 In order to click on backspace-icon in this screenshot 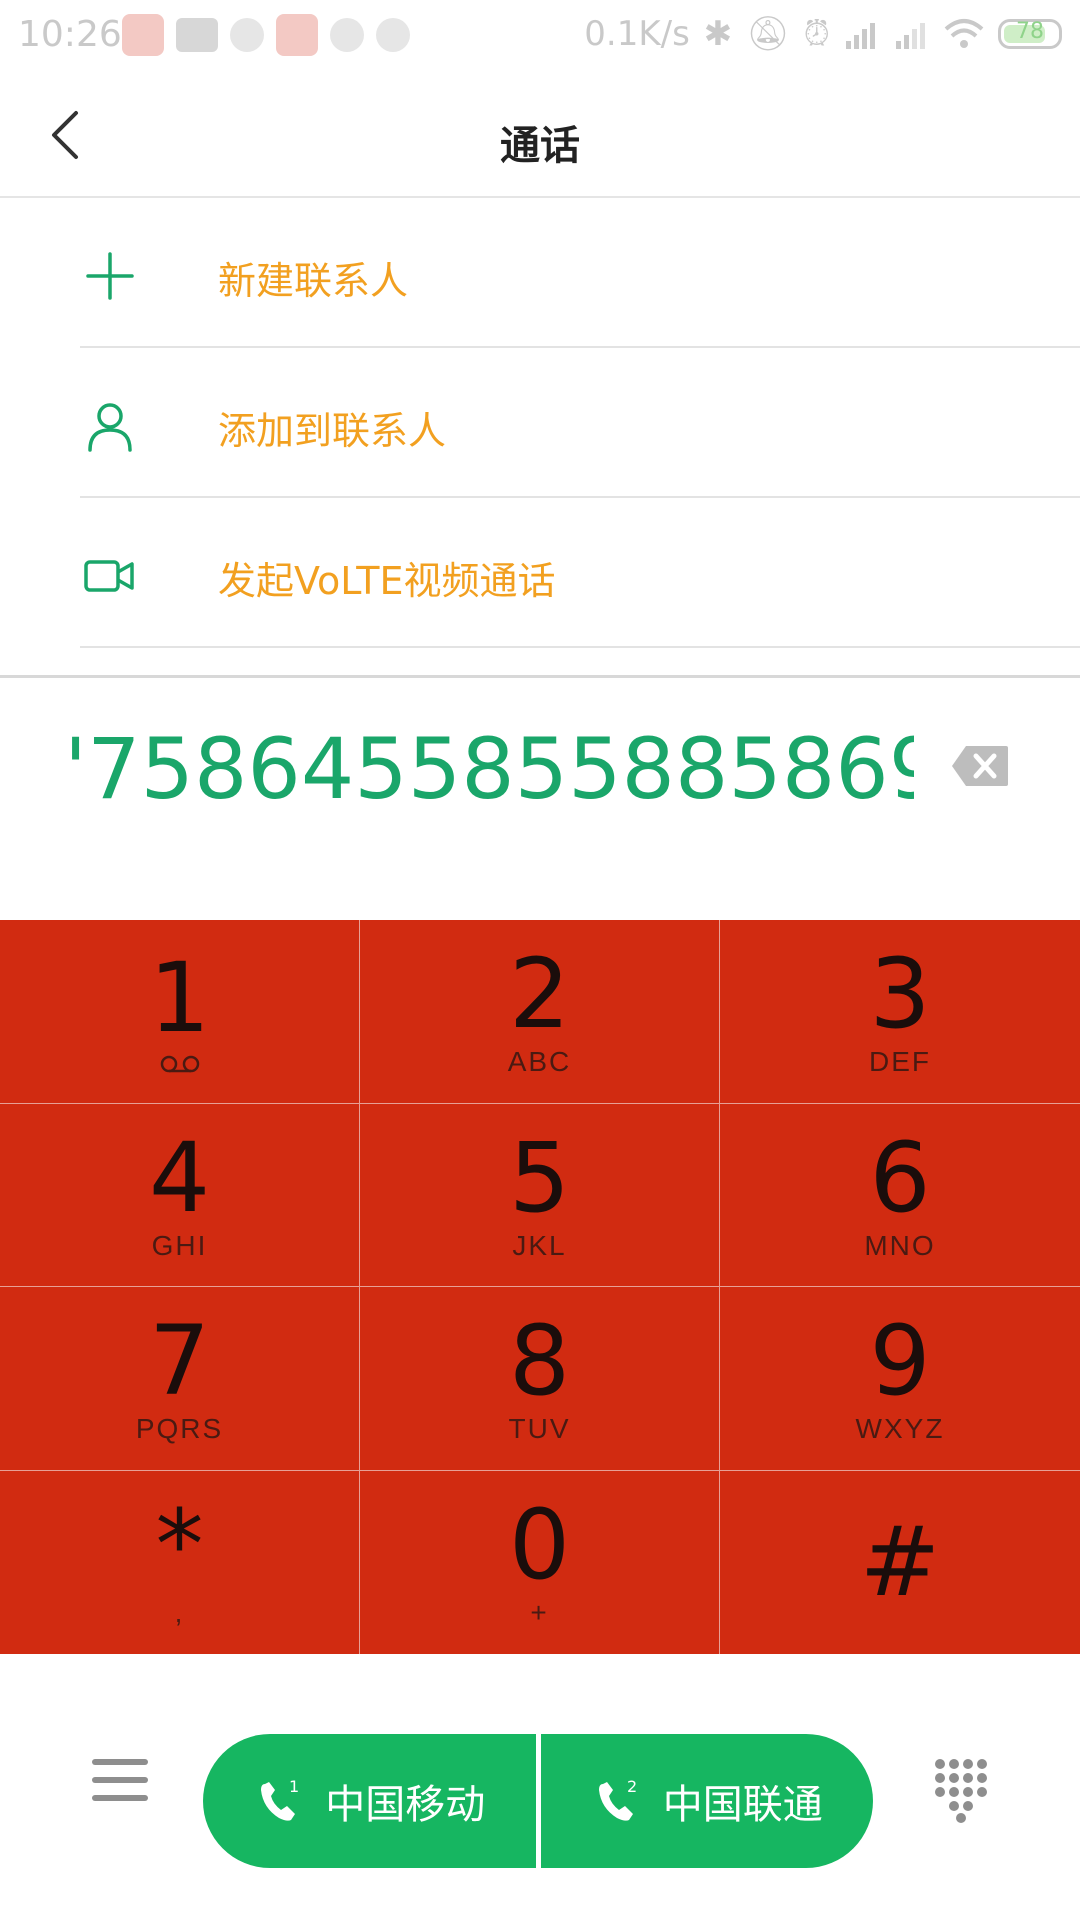, I will do `click(980, 766)`.